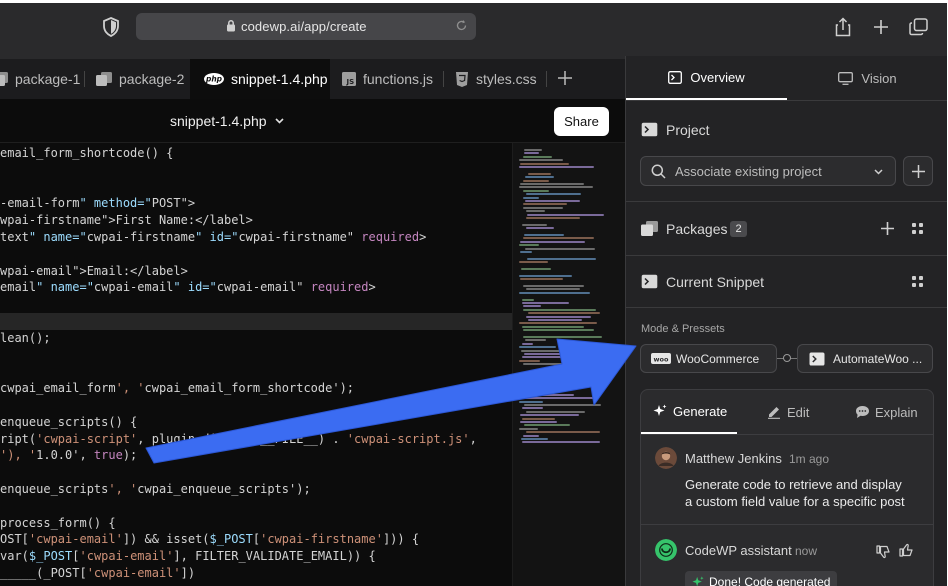 The height and width of the screenshot is (586, 948). I want to click on tabs-overview-icon, so click(918, 27).